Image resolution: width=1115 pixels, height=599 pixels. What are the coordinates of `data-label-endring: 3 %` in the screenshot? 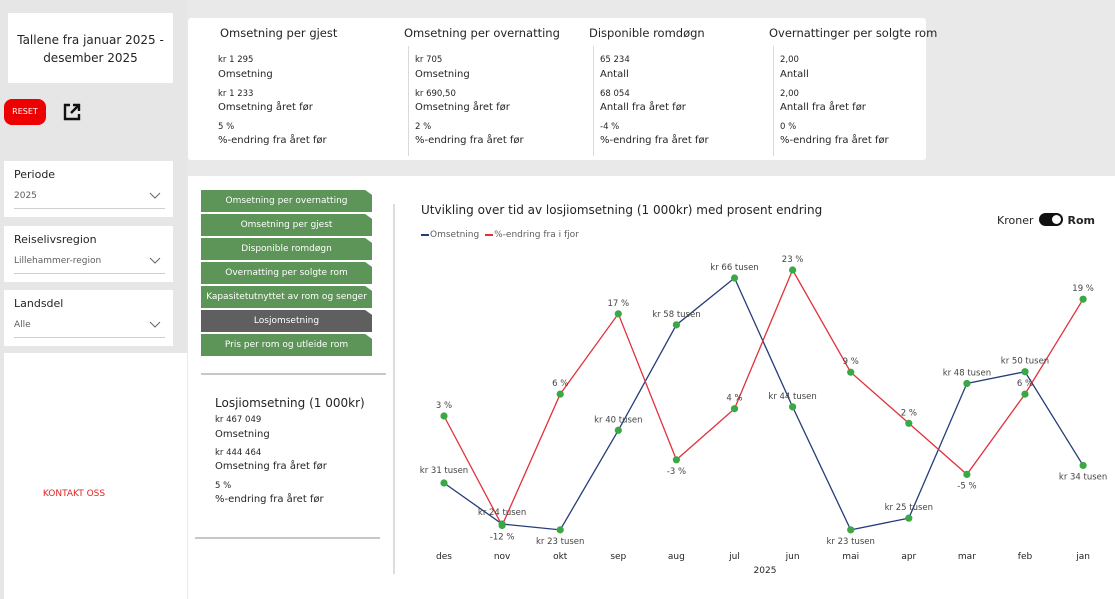 It's located at (444, 406).